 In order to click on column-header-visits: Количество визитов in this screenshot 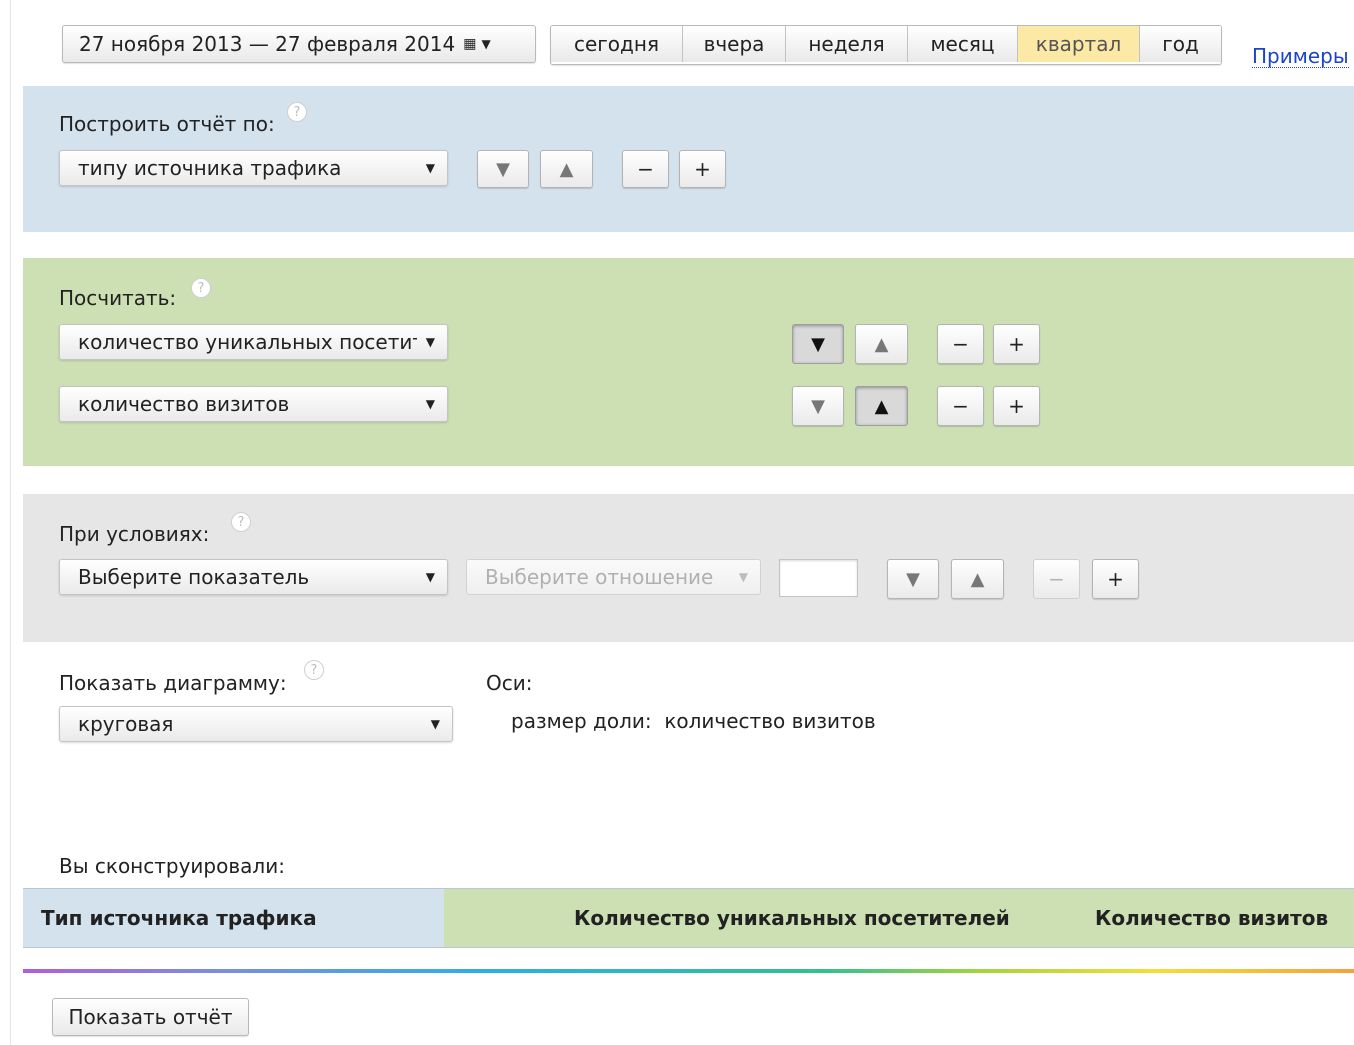, I will do `click(1211, 918)`.